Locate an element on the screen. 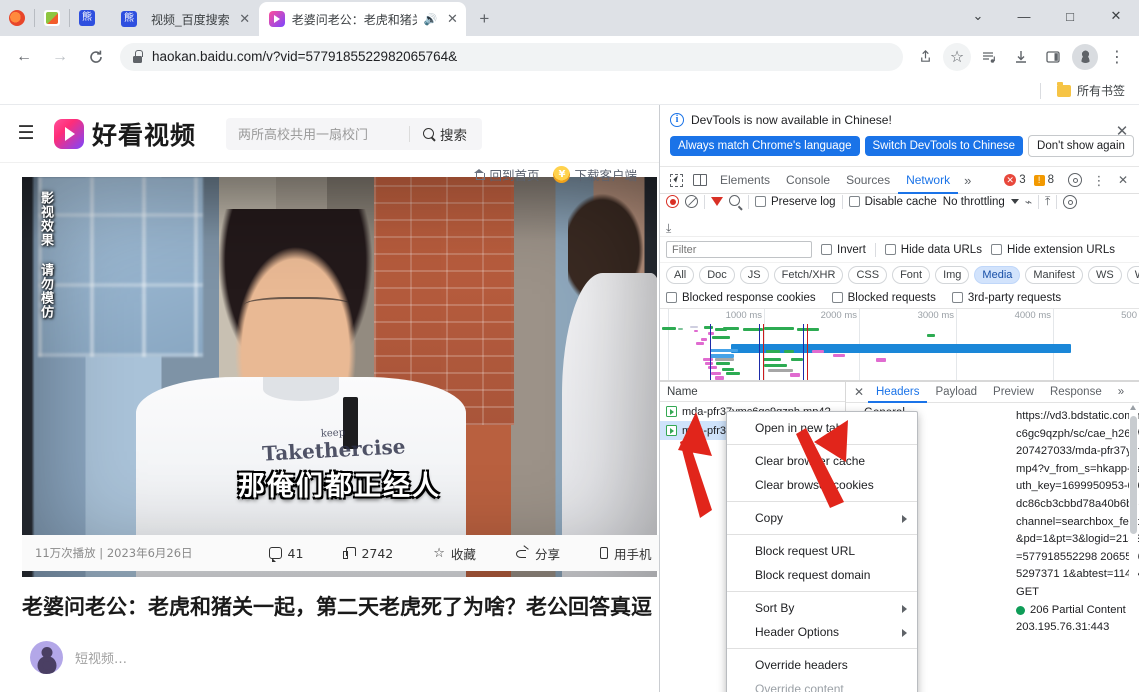  browser-tab-1: 视频_百度搜索 ✕ is located at coordinates (181, 19).